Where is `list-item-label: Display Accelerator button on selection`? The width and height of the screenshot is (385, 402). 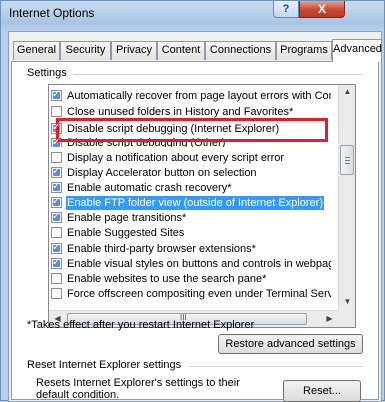 list-item-label: Display Accelerator button on selection is located at coordinates (162, 173).